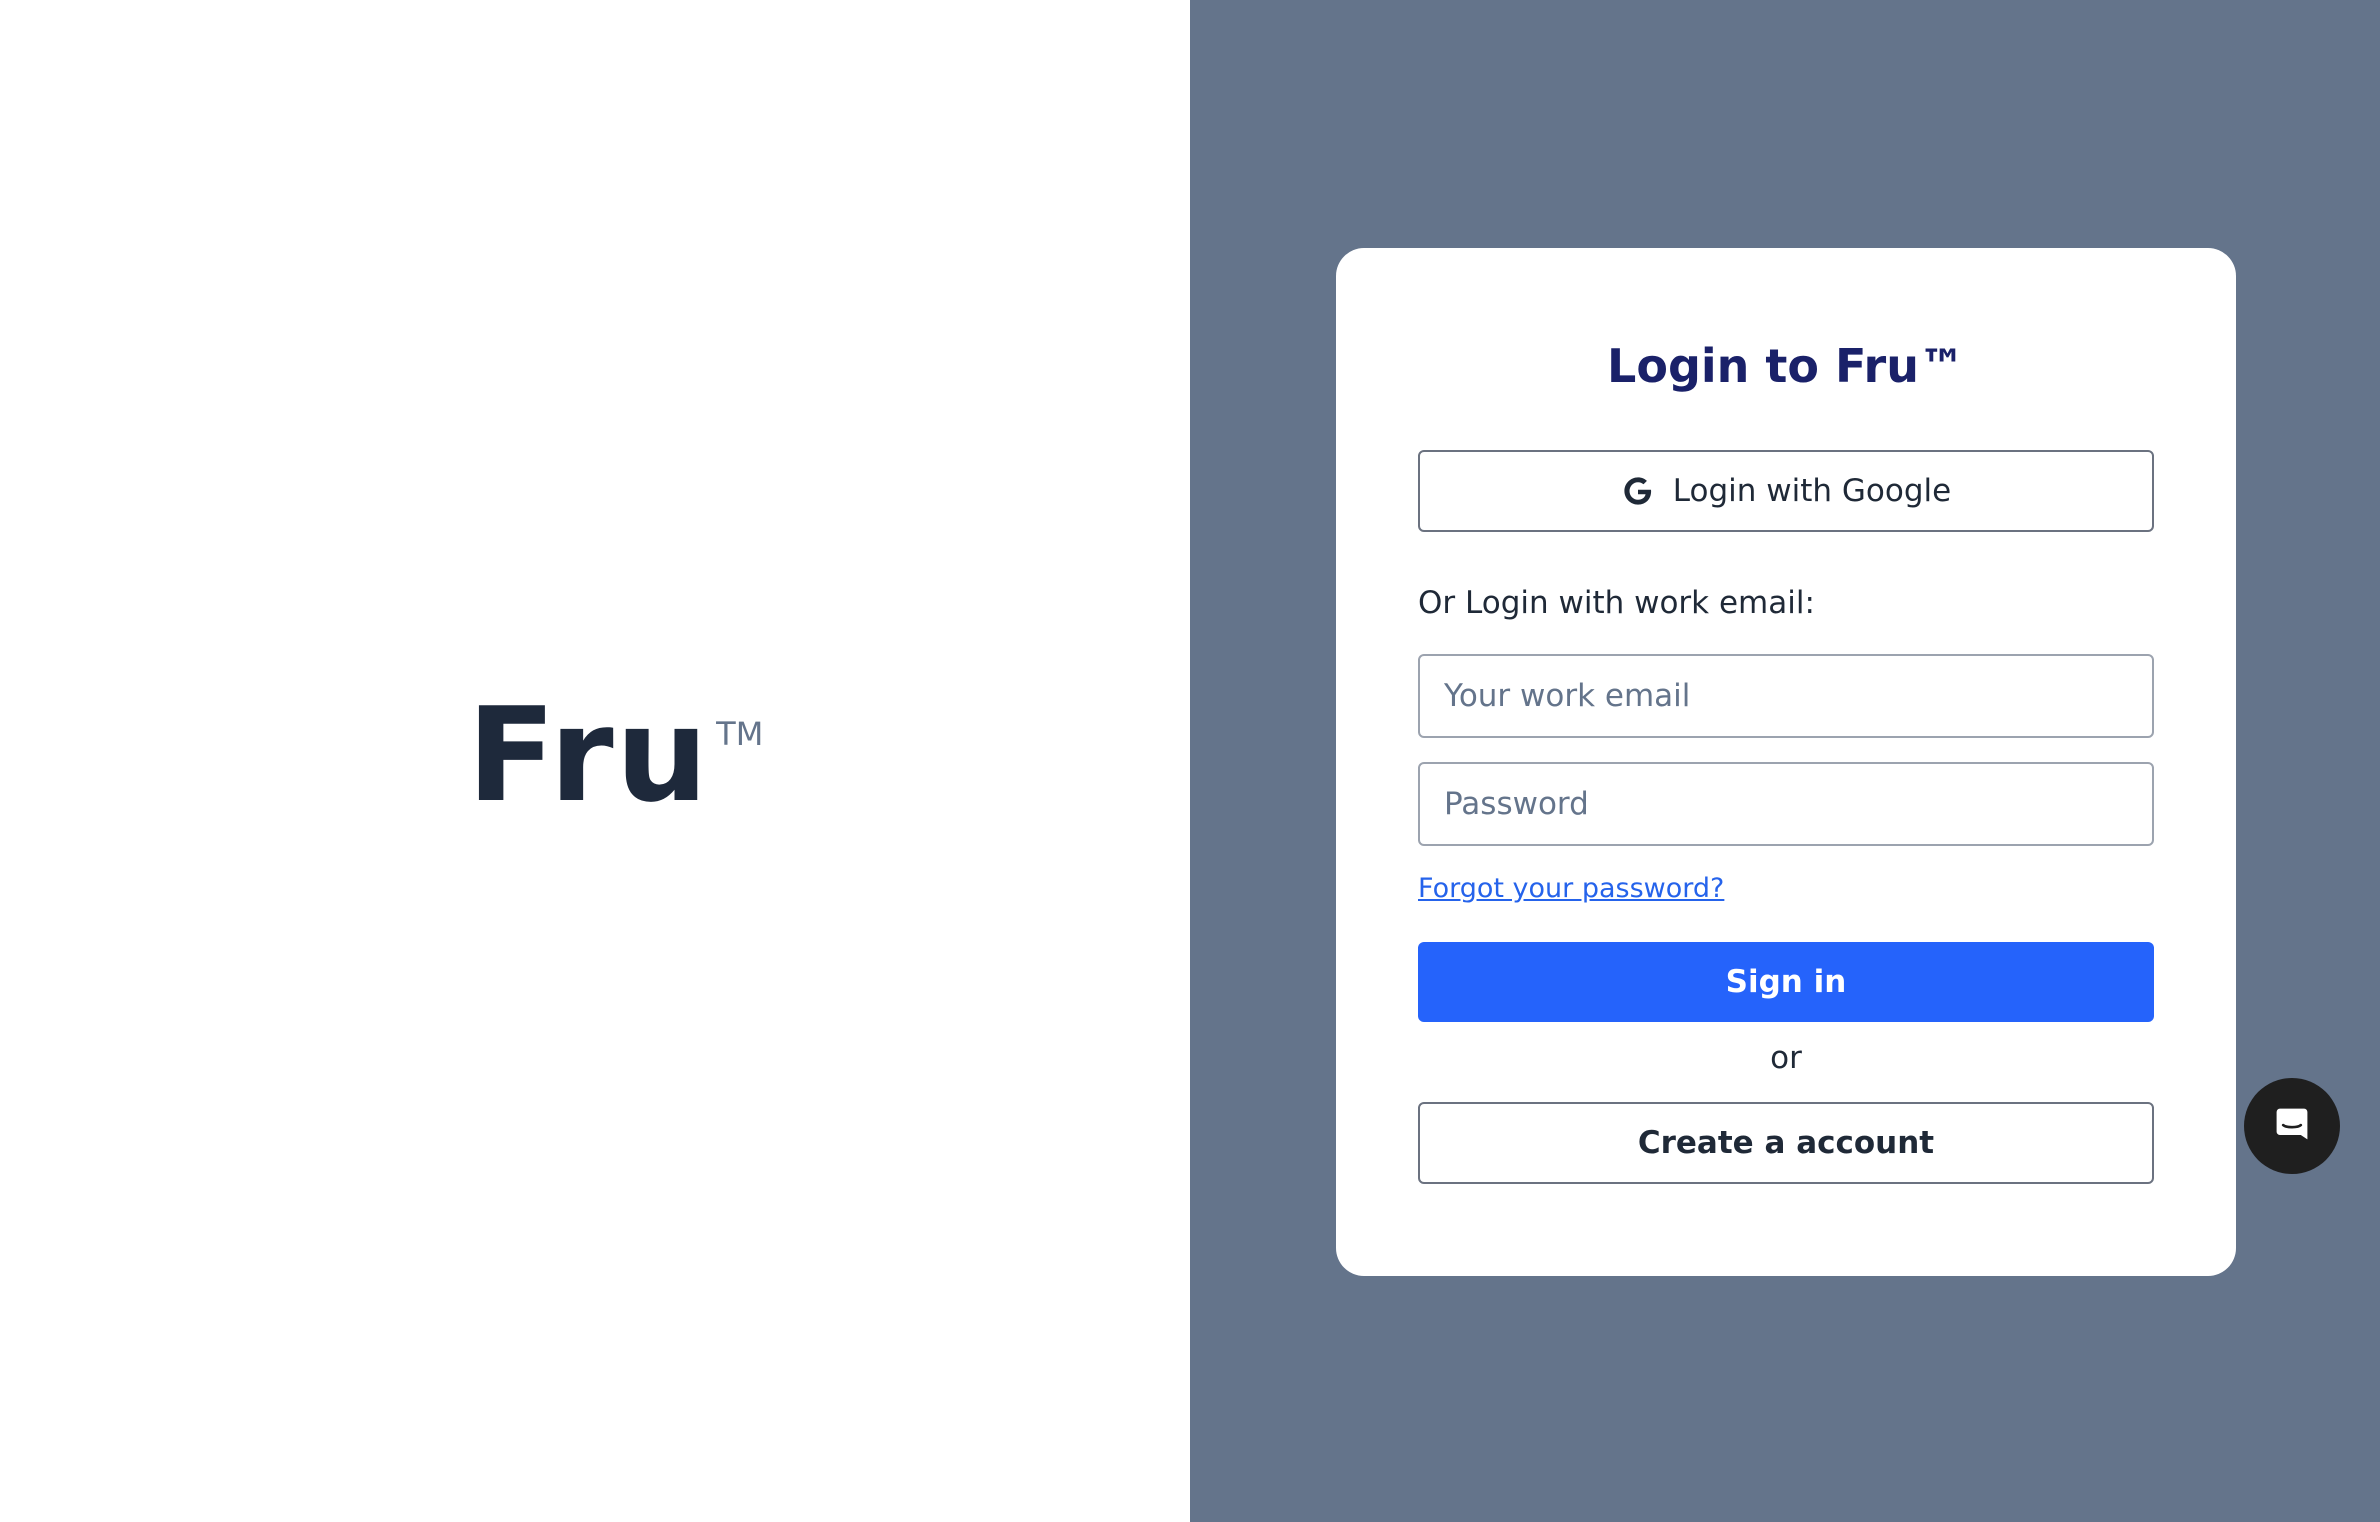 This screenshot has width=2380, height=1522. I want to click on work-email-label: Or Login with work email:, so click(1616, 603).